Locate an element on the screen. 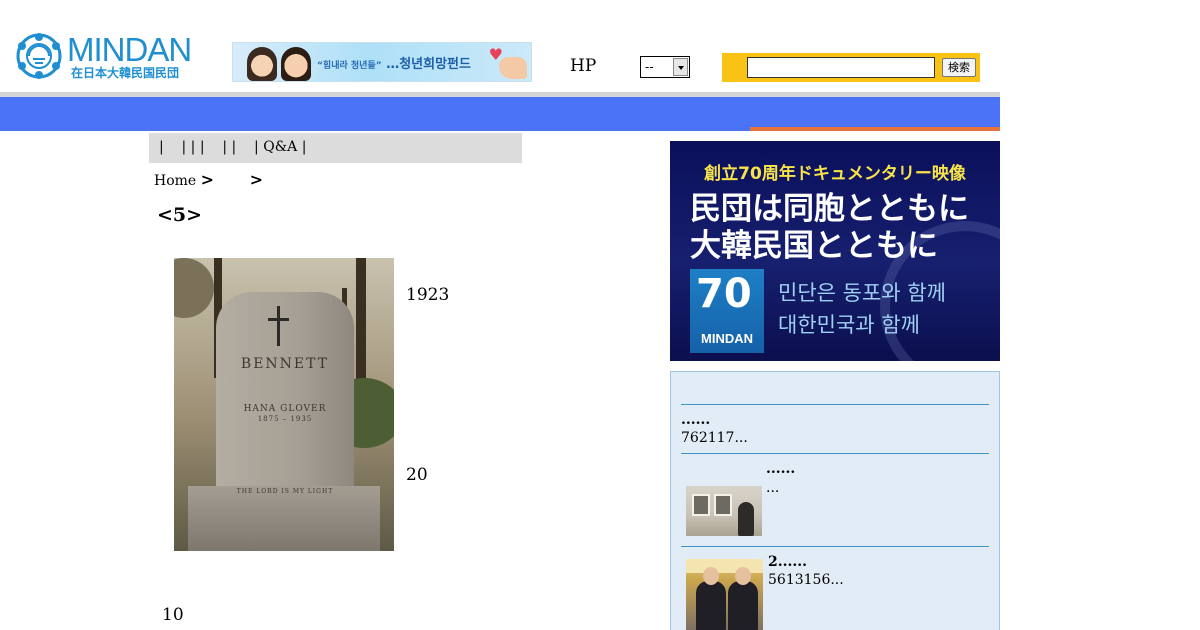 This screenshot has width=1200, height=630. logo-subtitle: 在日本大韓民国民団 is located at coordinates (125, 73).